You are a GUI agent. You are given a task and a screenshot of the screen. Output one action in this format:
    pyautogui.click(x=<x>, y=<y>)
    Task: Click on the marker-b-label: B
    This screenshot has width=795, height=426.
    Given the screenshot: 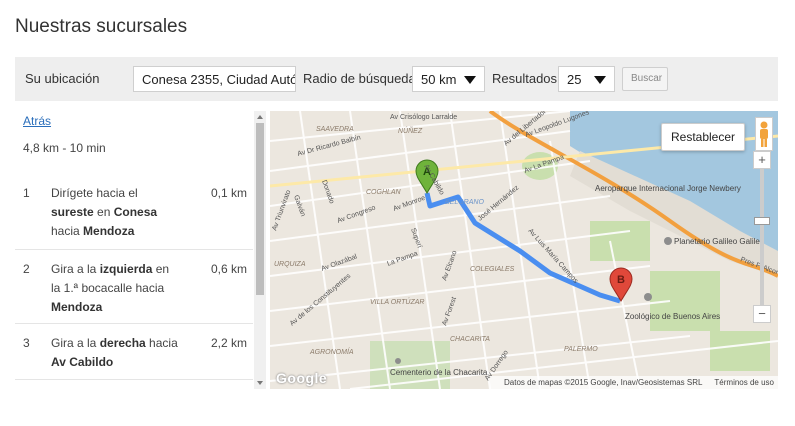 What is the action you would take?
    pyautogui.click(x=621, y=280)
    